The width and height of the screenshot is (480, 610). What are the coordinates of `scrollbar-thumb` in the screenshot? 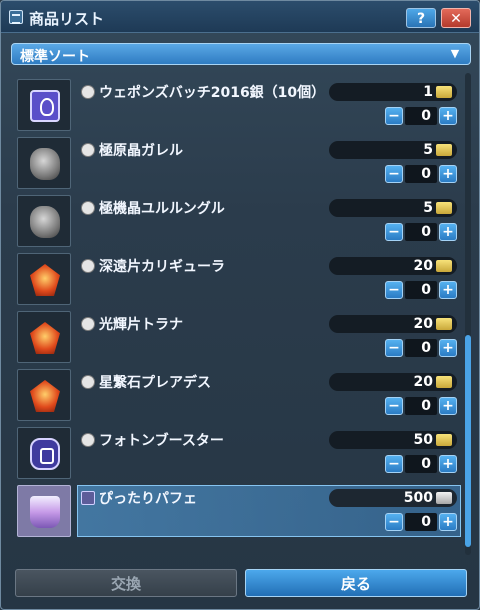 It's located at (468, 441).